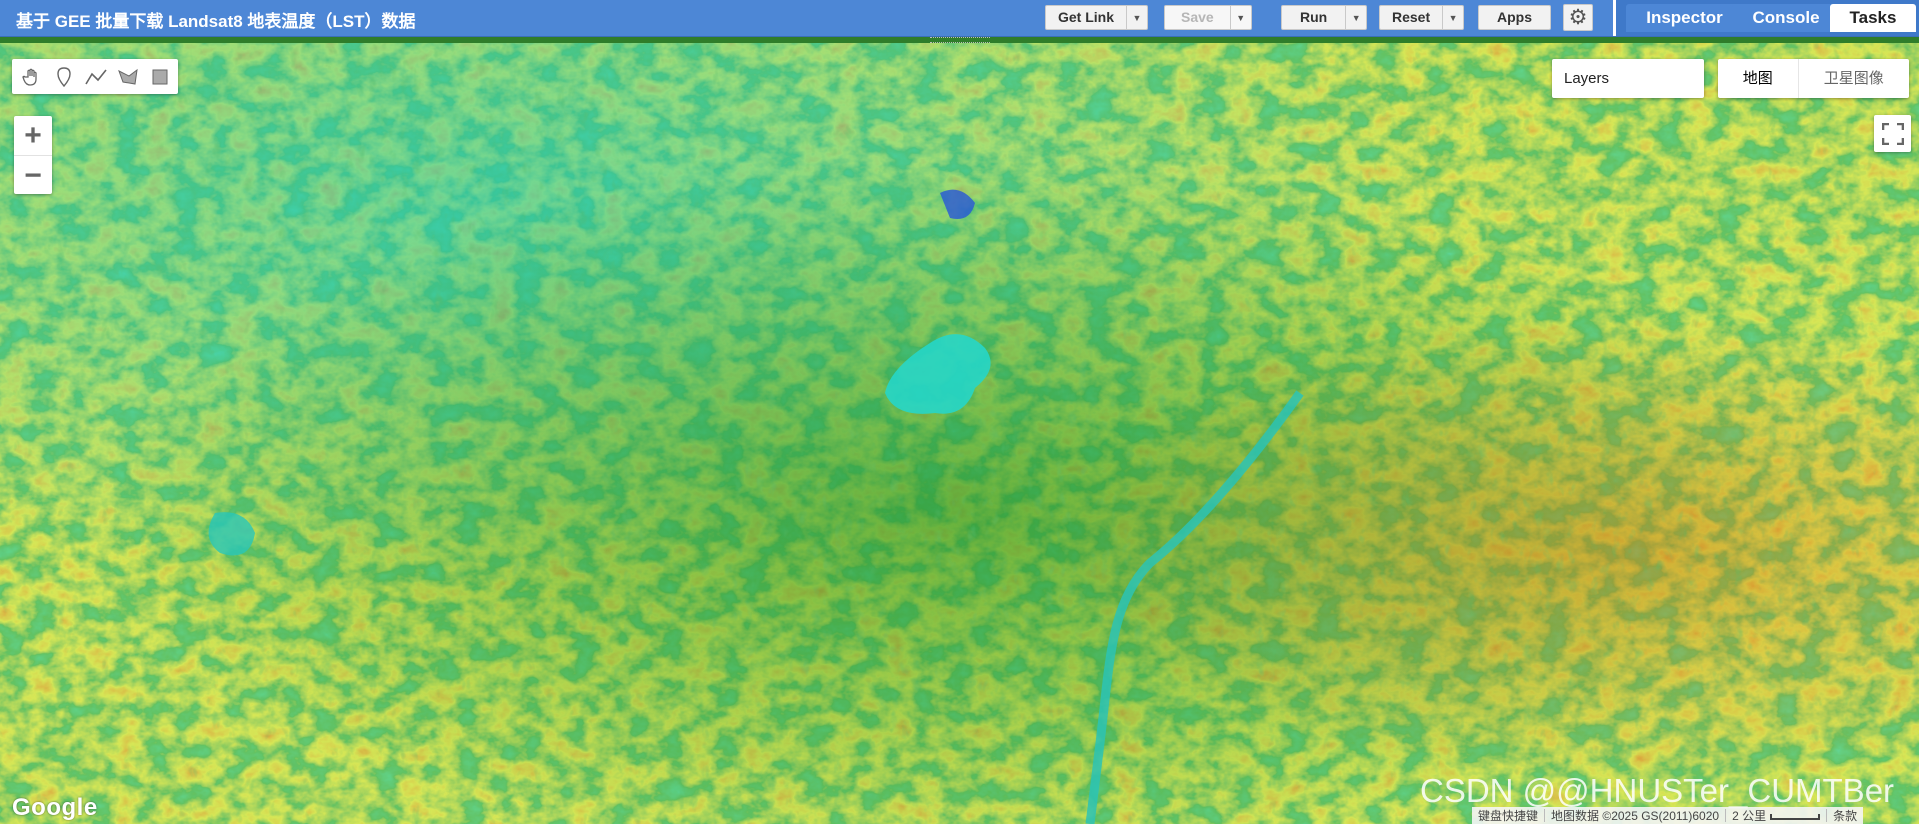  Describe the element at coordinates (1786, 18) in the screenshot. I see `tab-console: Console` at that location.